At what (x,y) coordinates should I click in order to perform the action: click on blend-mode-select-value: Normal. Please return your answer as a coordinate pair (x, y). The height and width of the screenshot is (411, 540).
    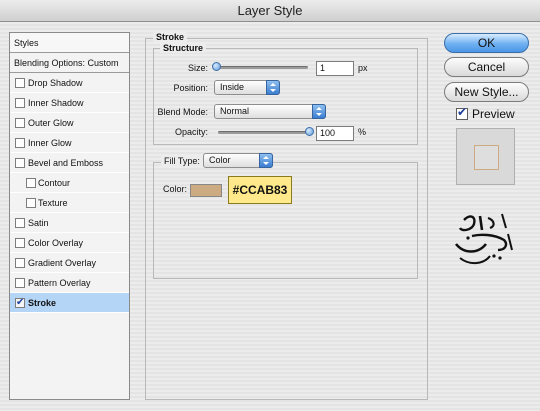
    Looking at the image, I should click on (235, 111).